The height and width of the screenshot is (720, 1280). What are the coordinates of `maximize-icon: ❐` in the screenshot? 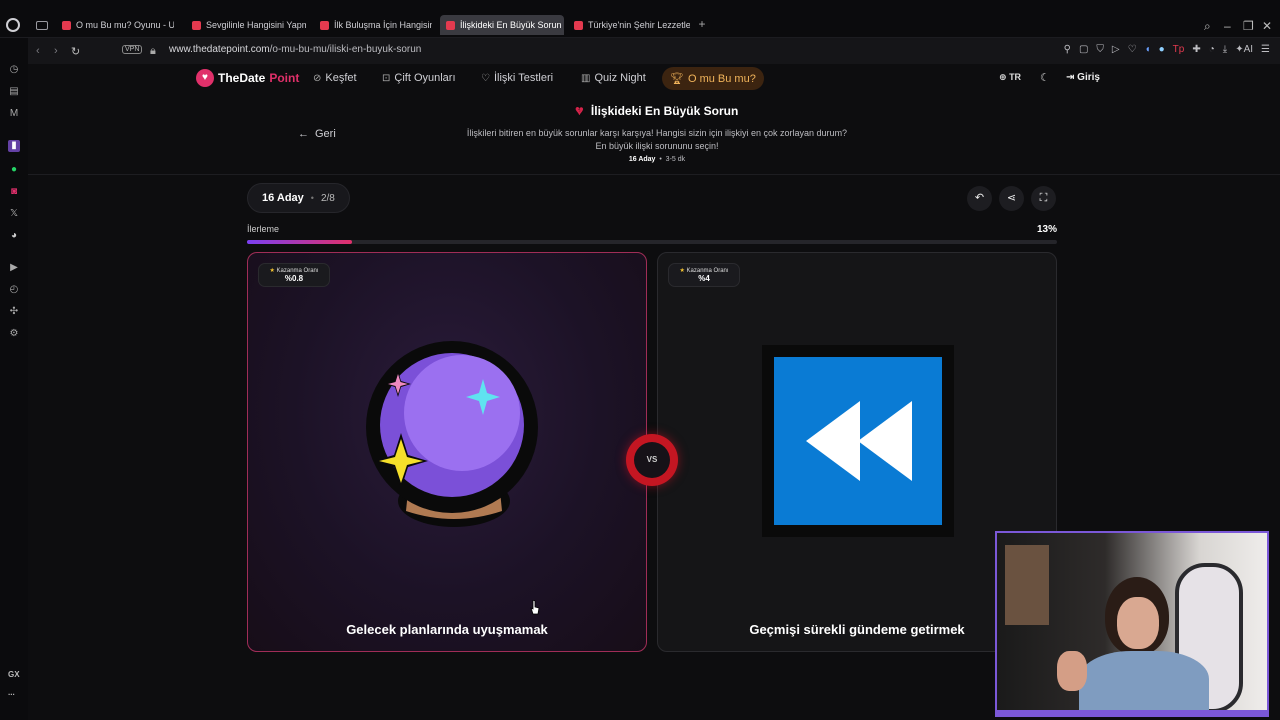 It's located at (1248, 26).